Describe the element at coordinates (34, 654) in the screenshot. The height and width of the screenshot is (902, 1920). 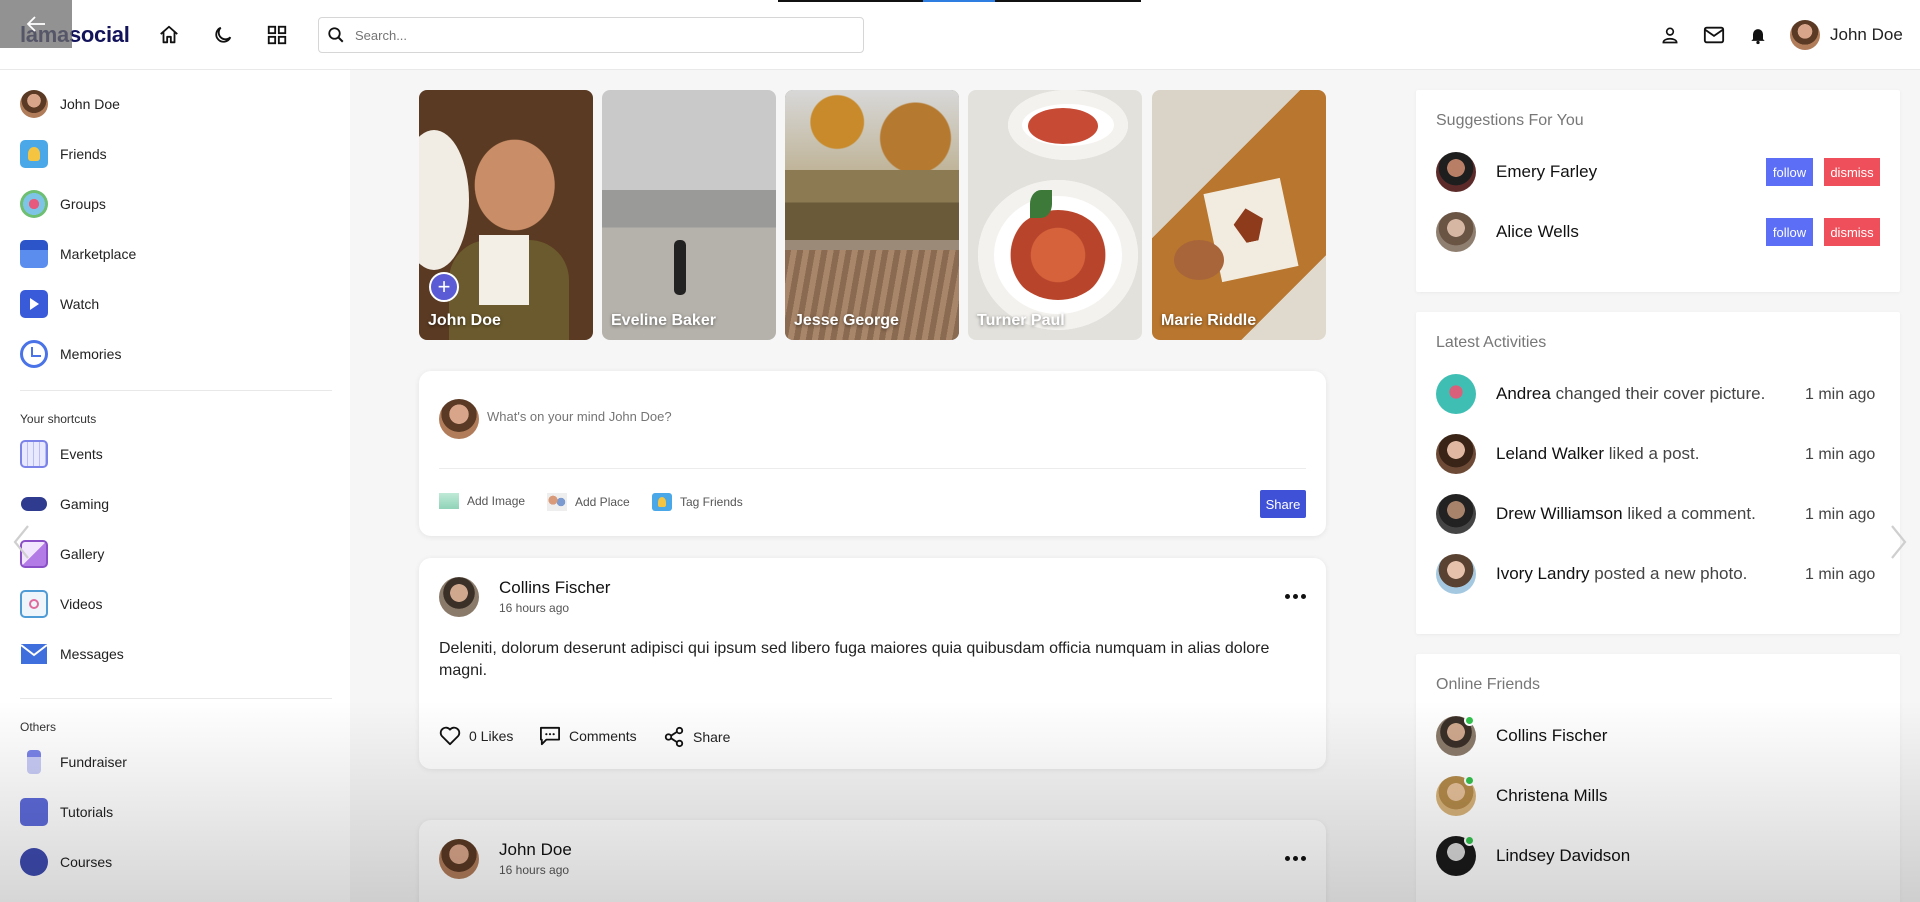
I see `messages-icon` at that location.